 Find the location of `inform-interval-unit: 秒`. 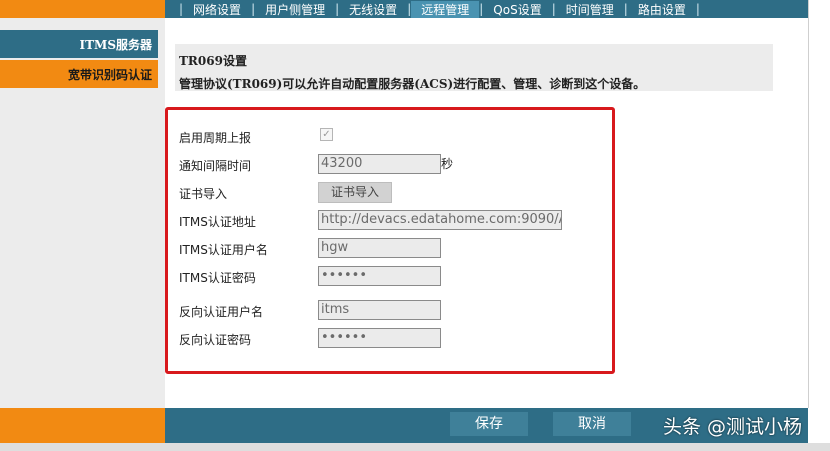

inform-interval-unit: 秒 is located at coordinates (447, 164).